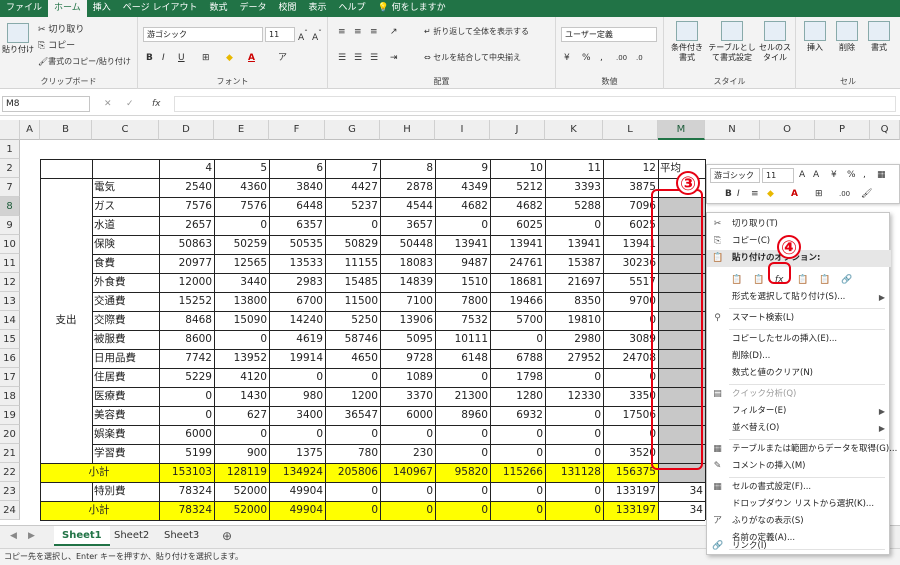 Image resolution: width=900 pixels, height=565 pixels. What do you see at coordinates (297, 206) in the screenshot?
I see `value-cell: 6448` at bounding box center [297, 206].